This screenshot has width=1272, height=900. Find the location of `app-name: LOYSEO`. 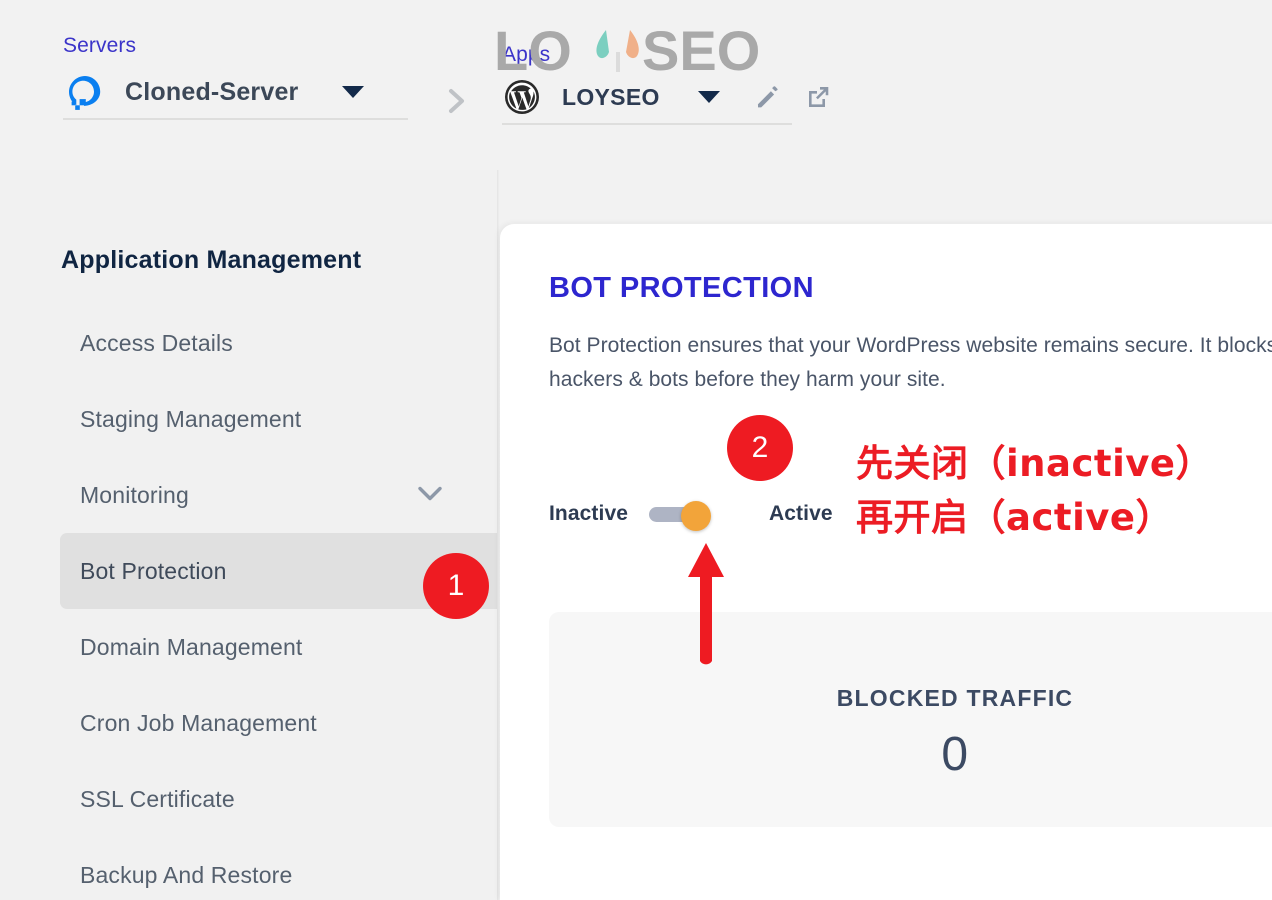

app-name: LOYSEO is located at coordinates (611, 96).